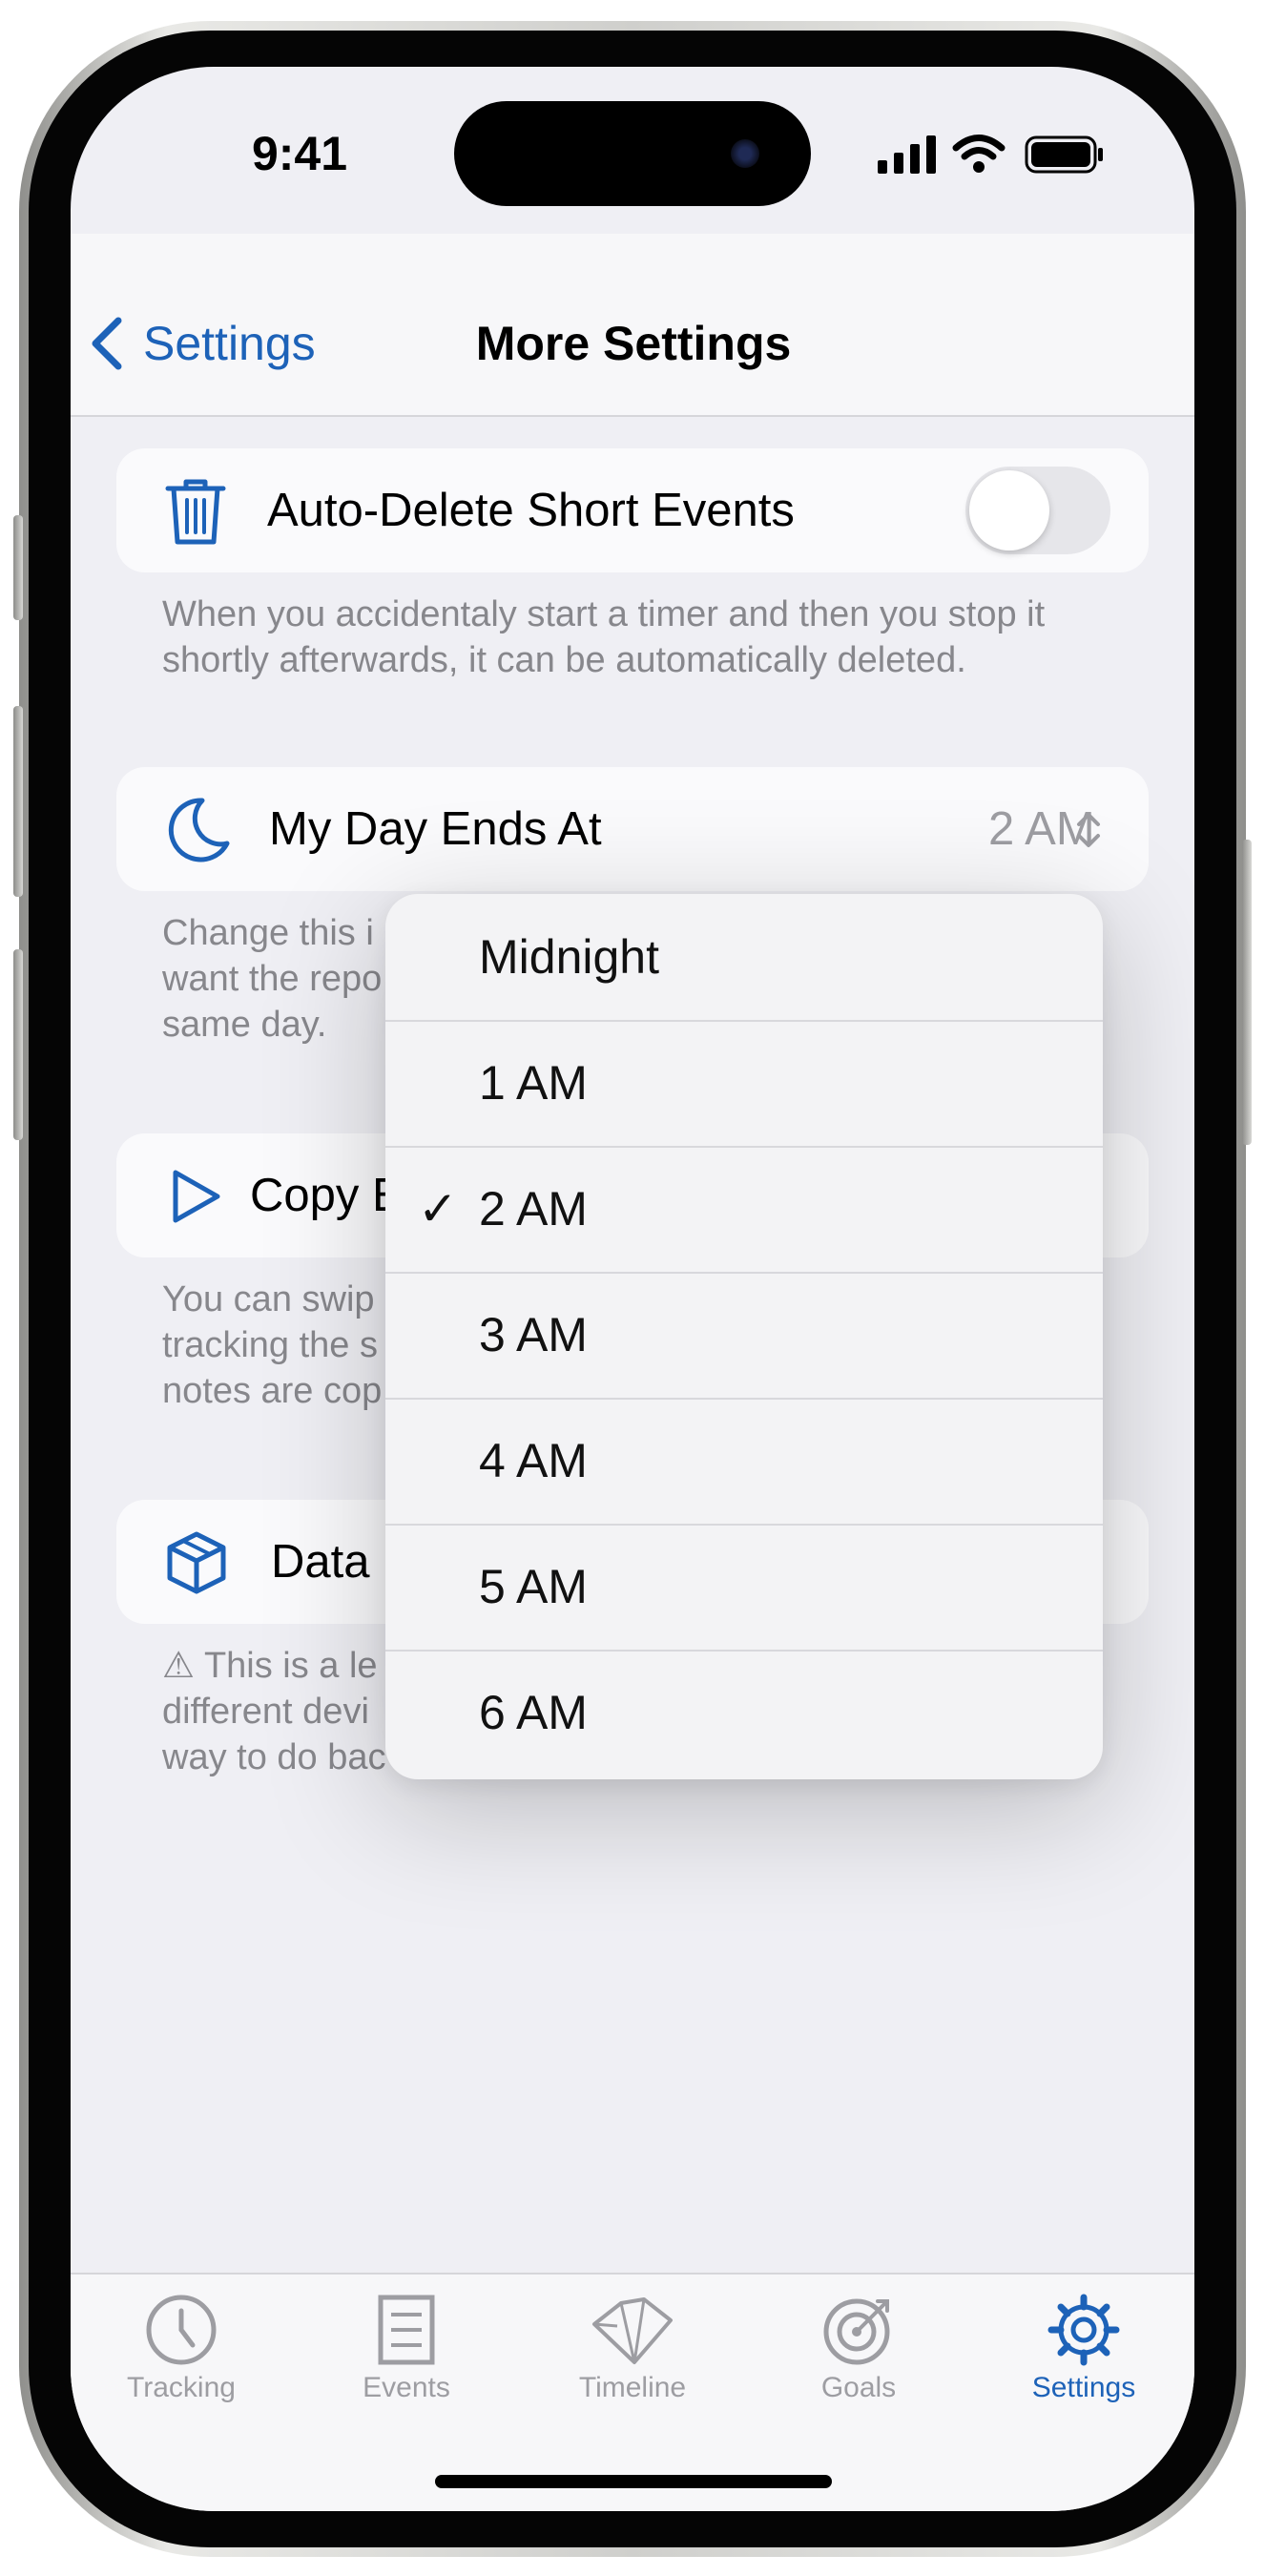 The width and height of the screenshot is (1265, 2576). What do you see at coordinates (196, 1196) in the screenshot?
I see `play-icon` at bounding box center [196, 1196].